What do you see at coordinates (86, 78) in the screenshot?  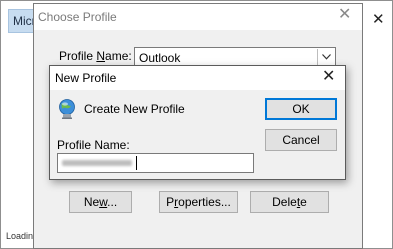 I see `new-profile-title: New Profile` at bounding box center [86, 78].